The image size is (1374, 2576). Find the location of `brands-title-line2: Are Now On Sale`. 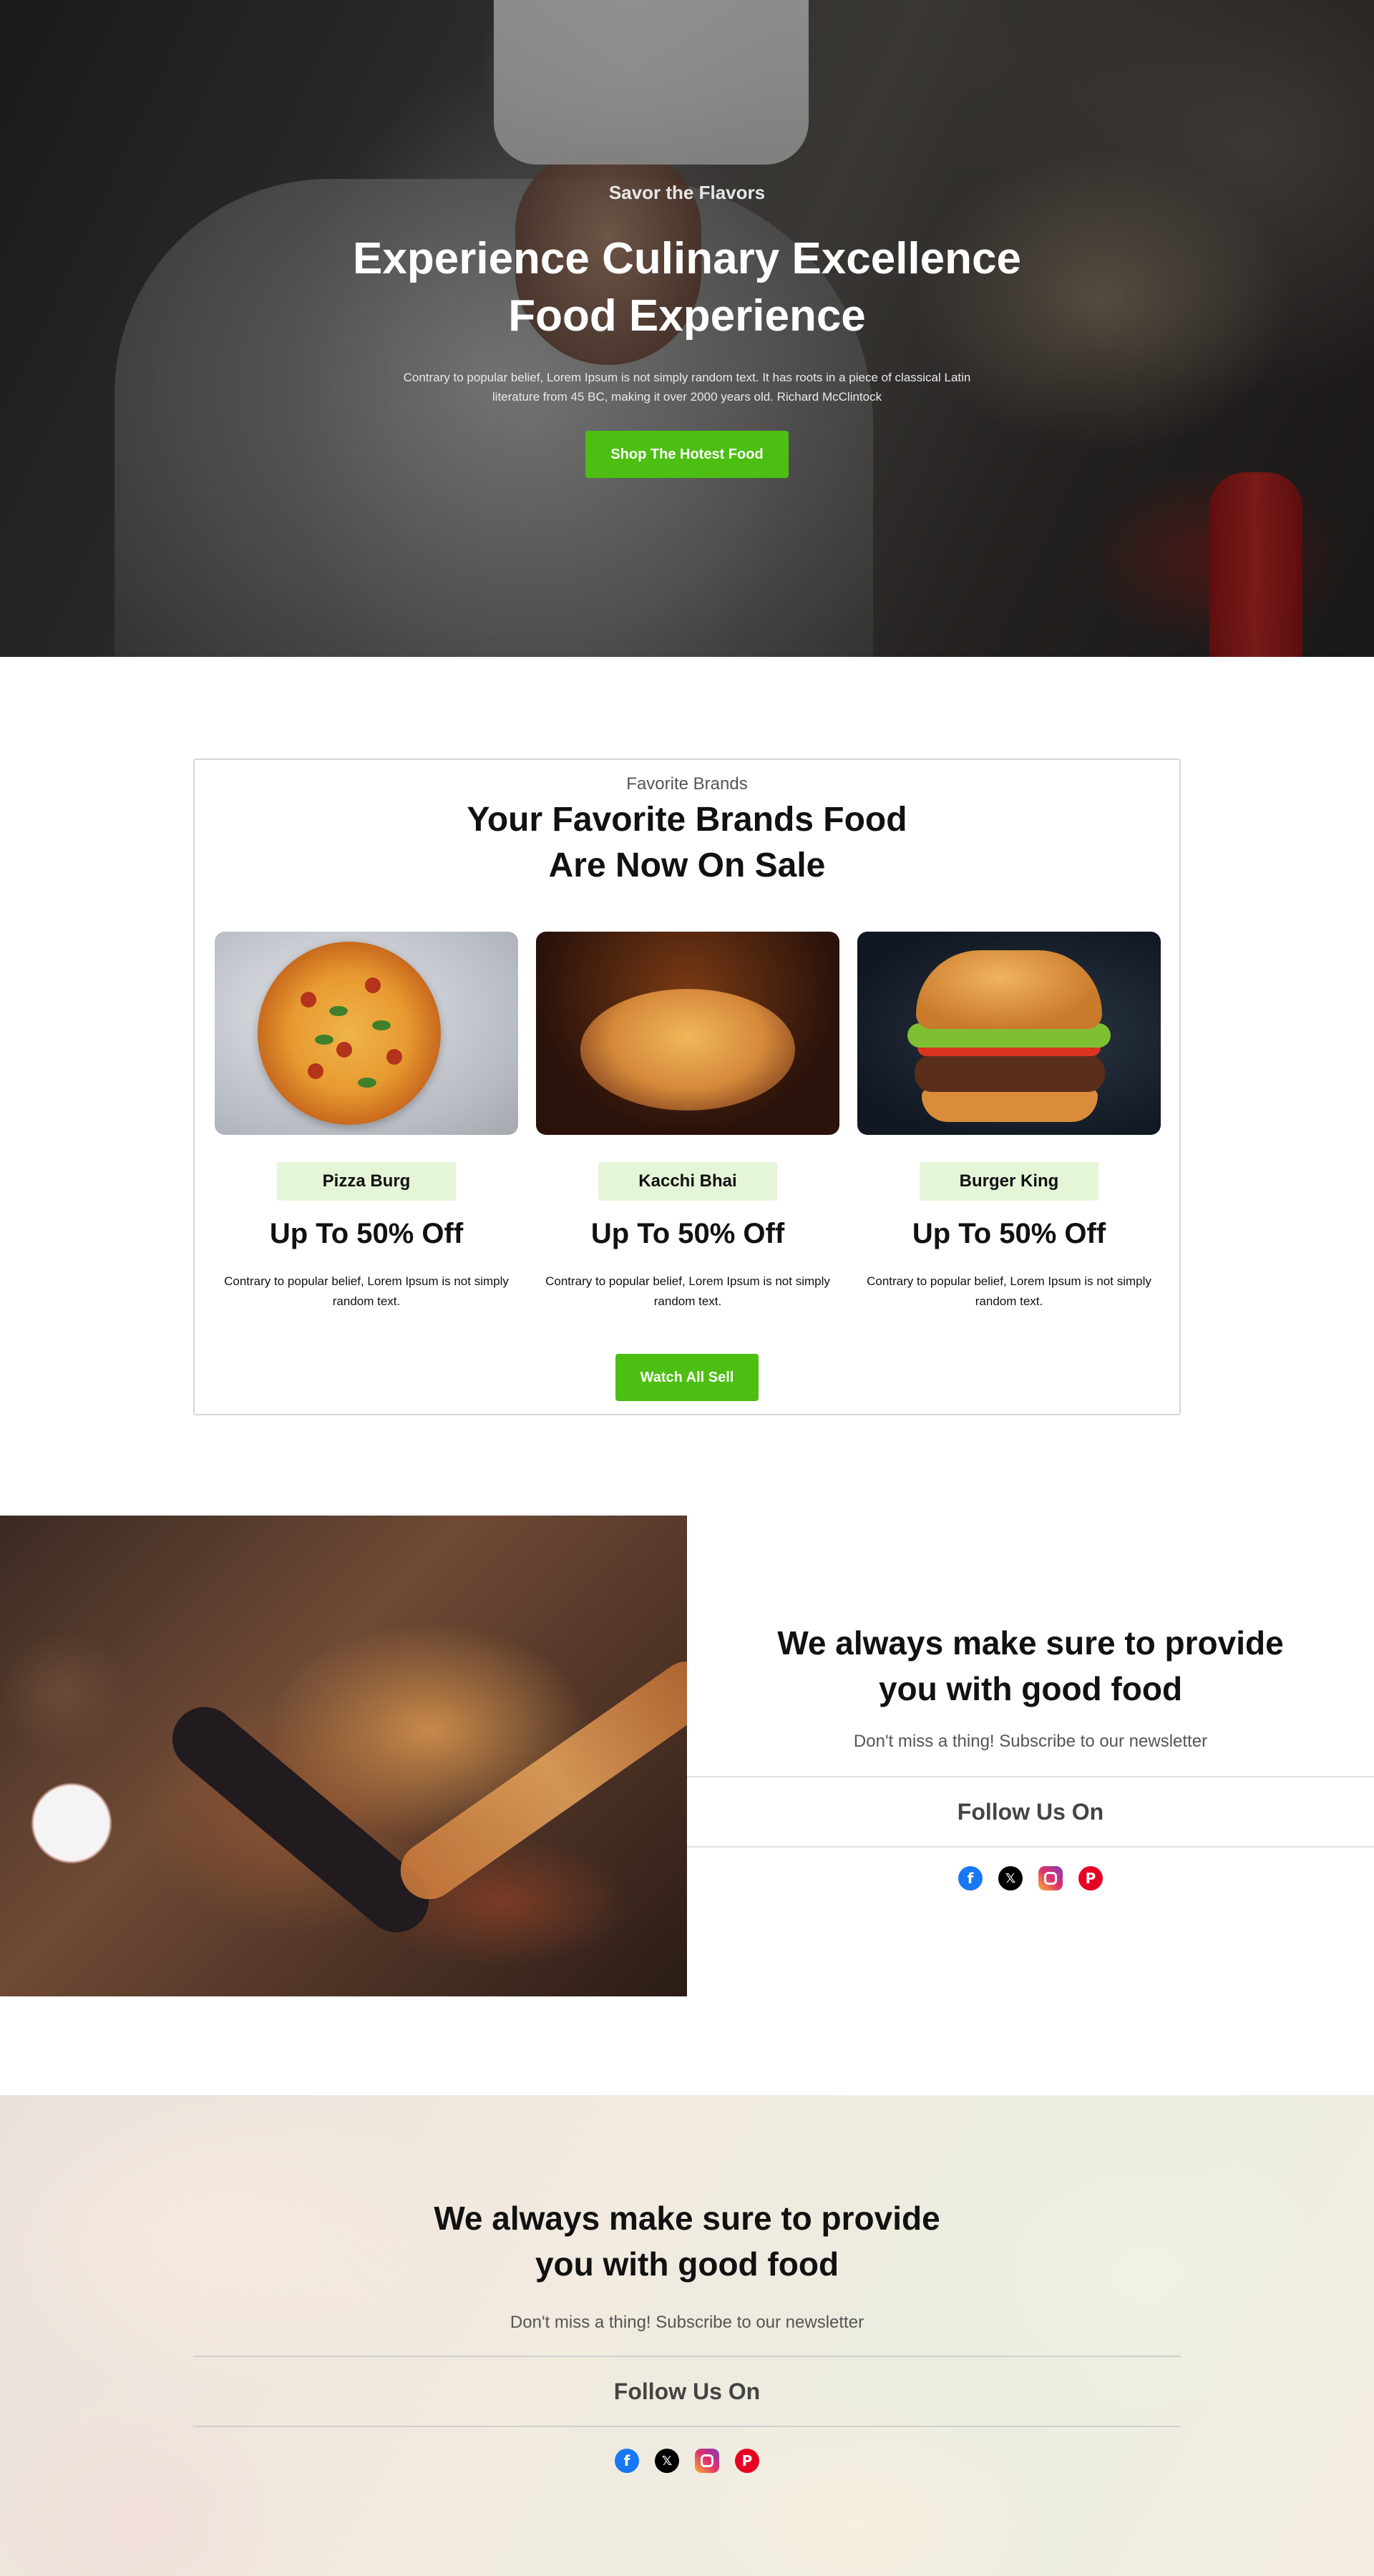

brands-title-line2: Are Now On Sale is located at coordinates (687, 865).